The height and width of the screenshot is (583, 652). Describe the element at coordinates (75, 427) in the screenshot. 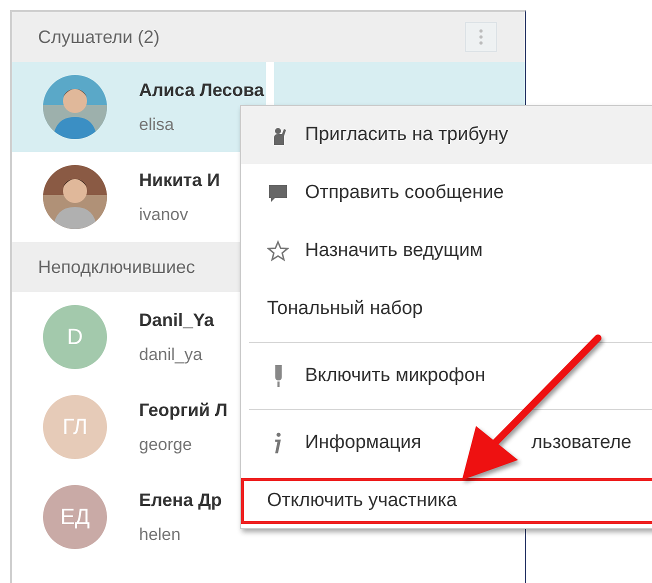

I see `avatar: ГЛ` at that location.